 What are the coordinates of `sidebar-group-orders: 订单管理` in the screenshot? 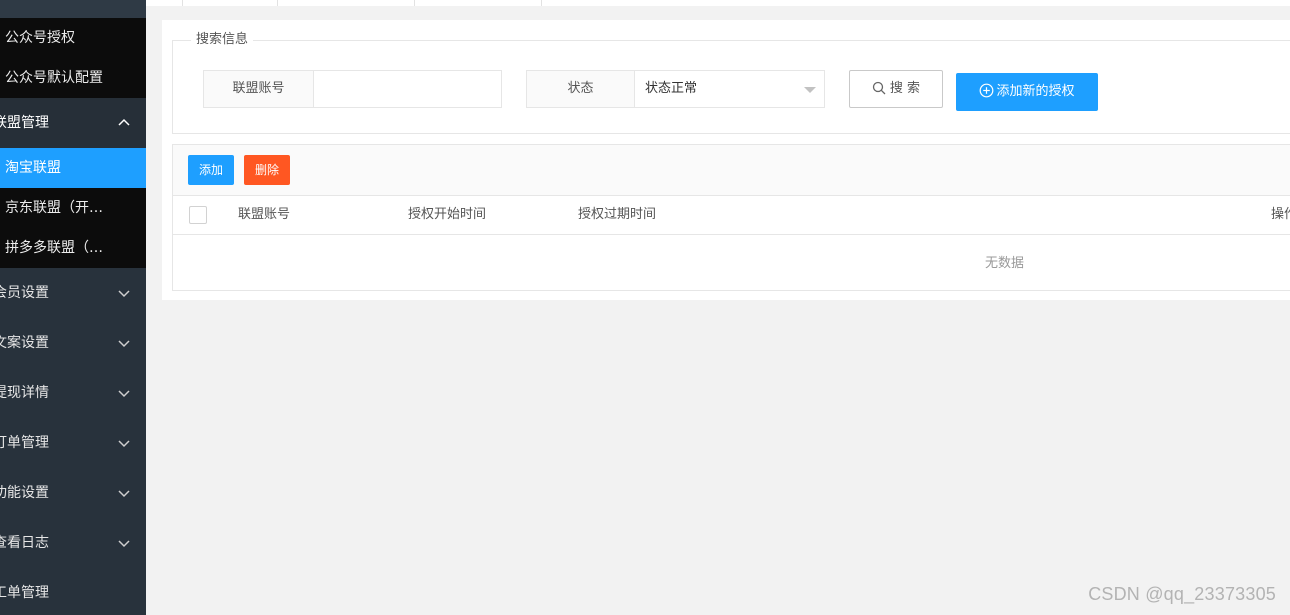 It's located at (73, 443).